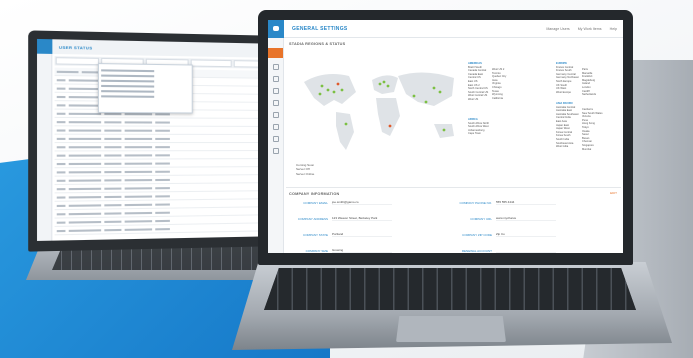 The width and height of the screenshot is (693, 358). I want to click on region-item: West US, so click(478, 100).